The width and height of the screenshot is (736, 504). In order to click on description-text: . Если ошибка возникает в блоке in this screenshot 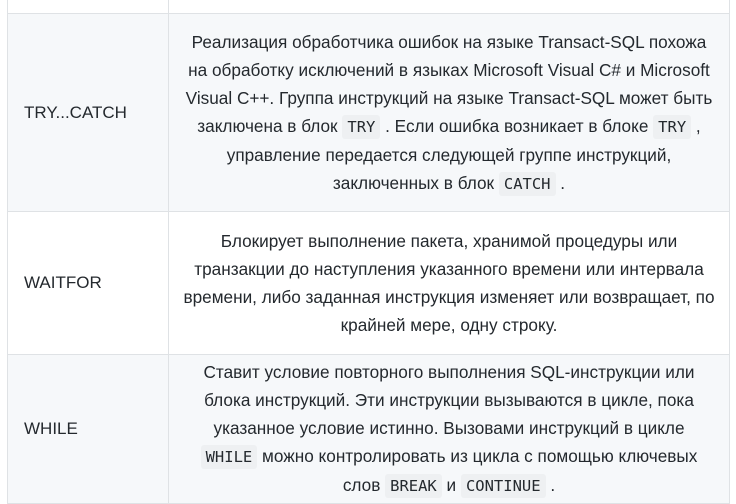, I will do `click(517, 125)`.